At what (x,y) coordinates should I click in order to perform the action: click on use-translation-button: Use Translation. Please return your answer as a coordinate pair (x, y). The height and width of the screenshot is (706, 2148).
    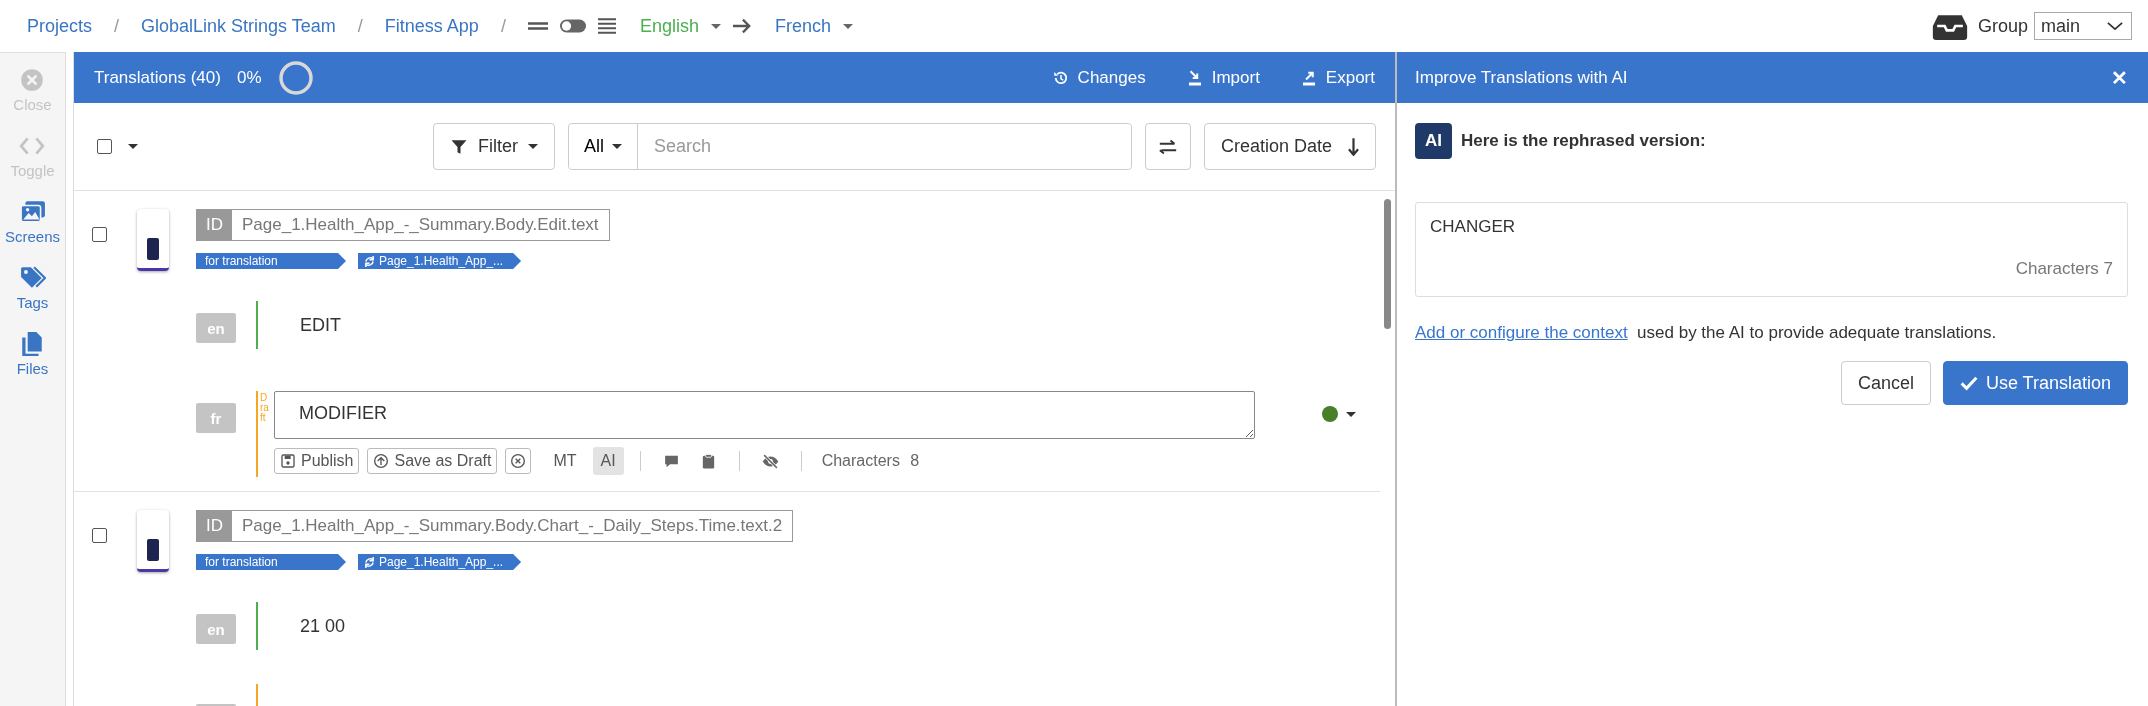
    Looking at the image, I should click on (2035, 383).